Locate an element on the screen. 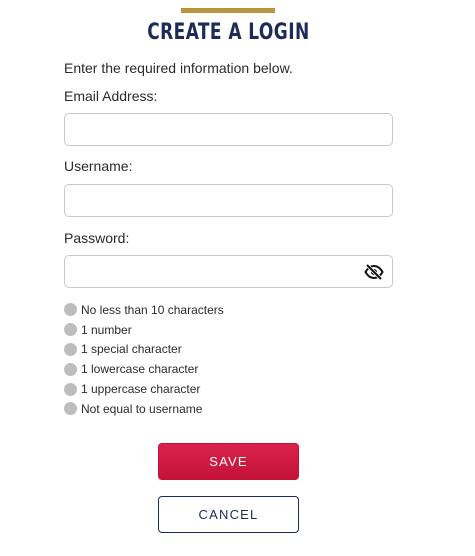 The height and width of the screenshot is (556, 475). save-button: SAVE is located at coordinates (228, 461).